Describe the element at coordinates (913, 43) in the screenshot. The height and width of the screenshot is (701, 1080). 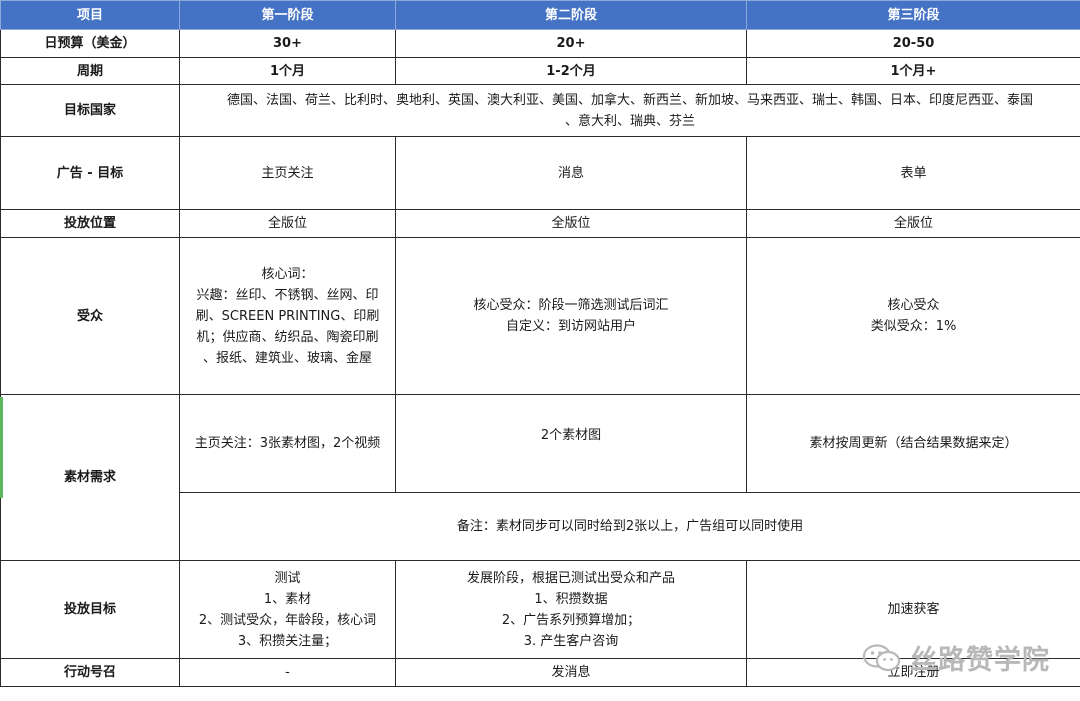
I see `budget-stage-3: 20-50` at that location.